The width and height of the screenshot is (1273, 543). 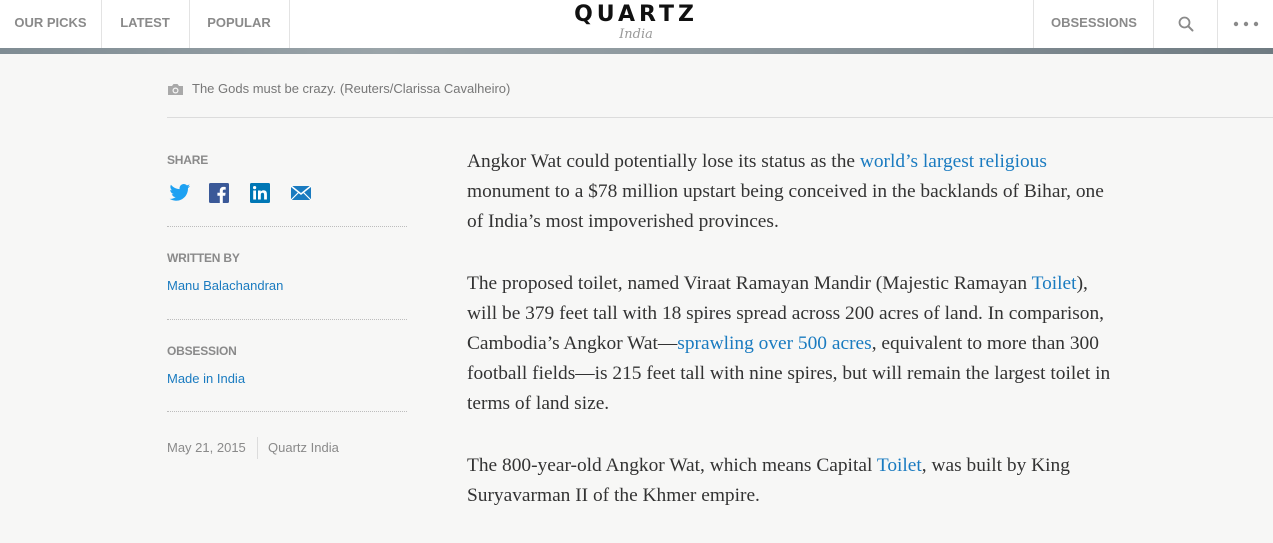 What do you see at coordinates (239, 24) in the screenshot?
I see `nav-popular: POPULAR` at bounding box center [239, 24].